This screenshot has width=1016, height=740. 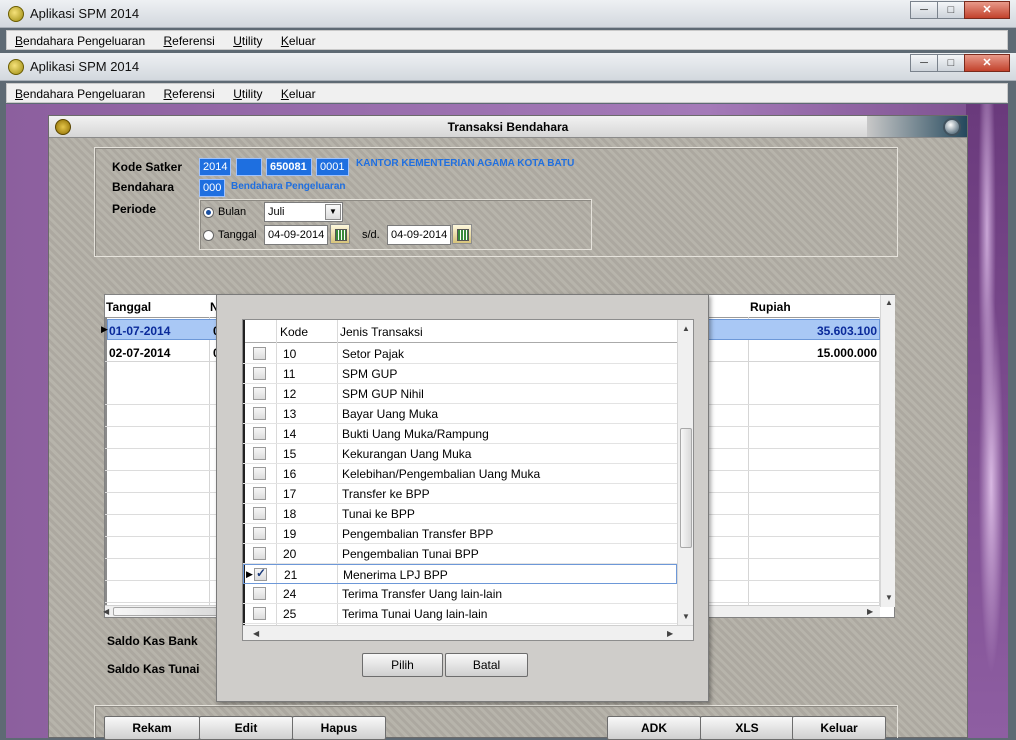 What do you see at coordinates (486, 665) in the screenshot?
I see `batal-button: Batal` at bounding box center [486, 665].